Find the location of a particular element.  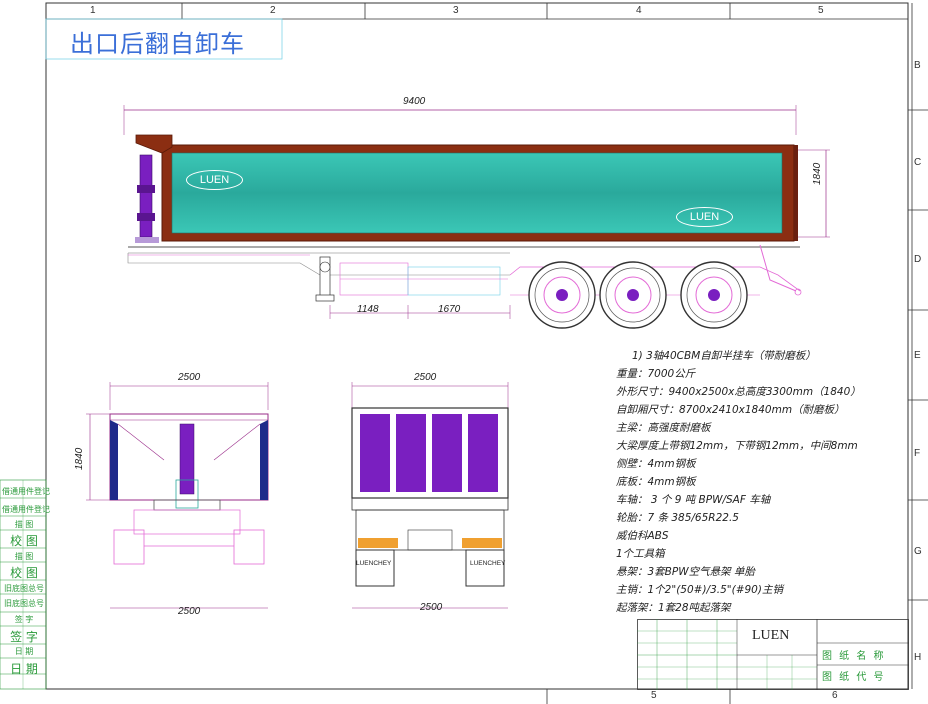

spec-side-wall: 侧壁：4mm钢板 is located at coordinates (656, 464).